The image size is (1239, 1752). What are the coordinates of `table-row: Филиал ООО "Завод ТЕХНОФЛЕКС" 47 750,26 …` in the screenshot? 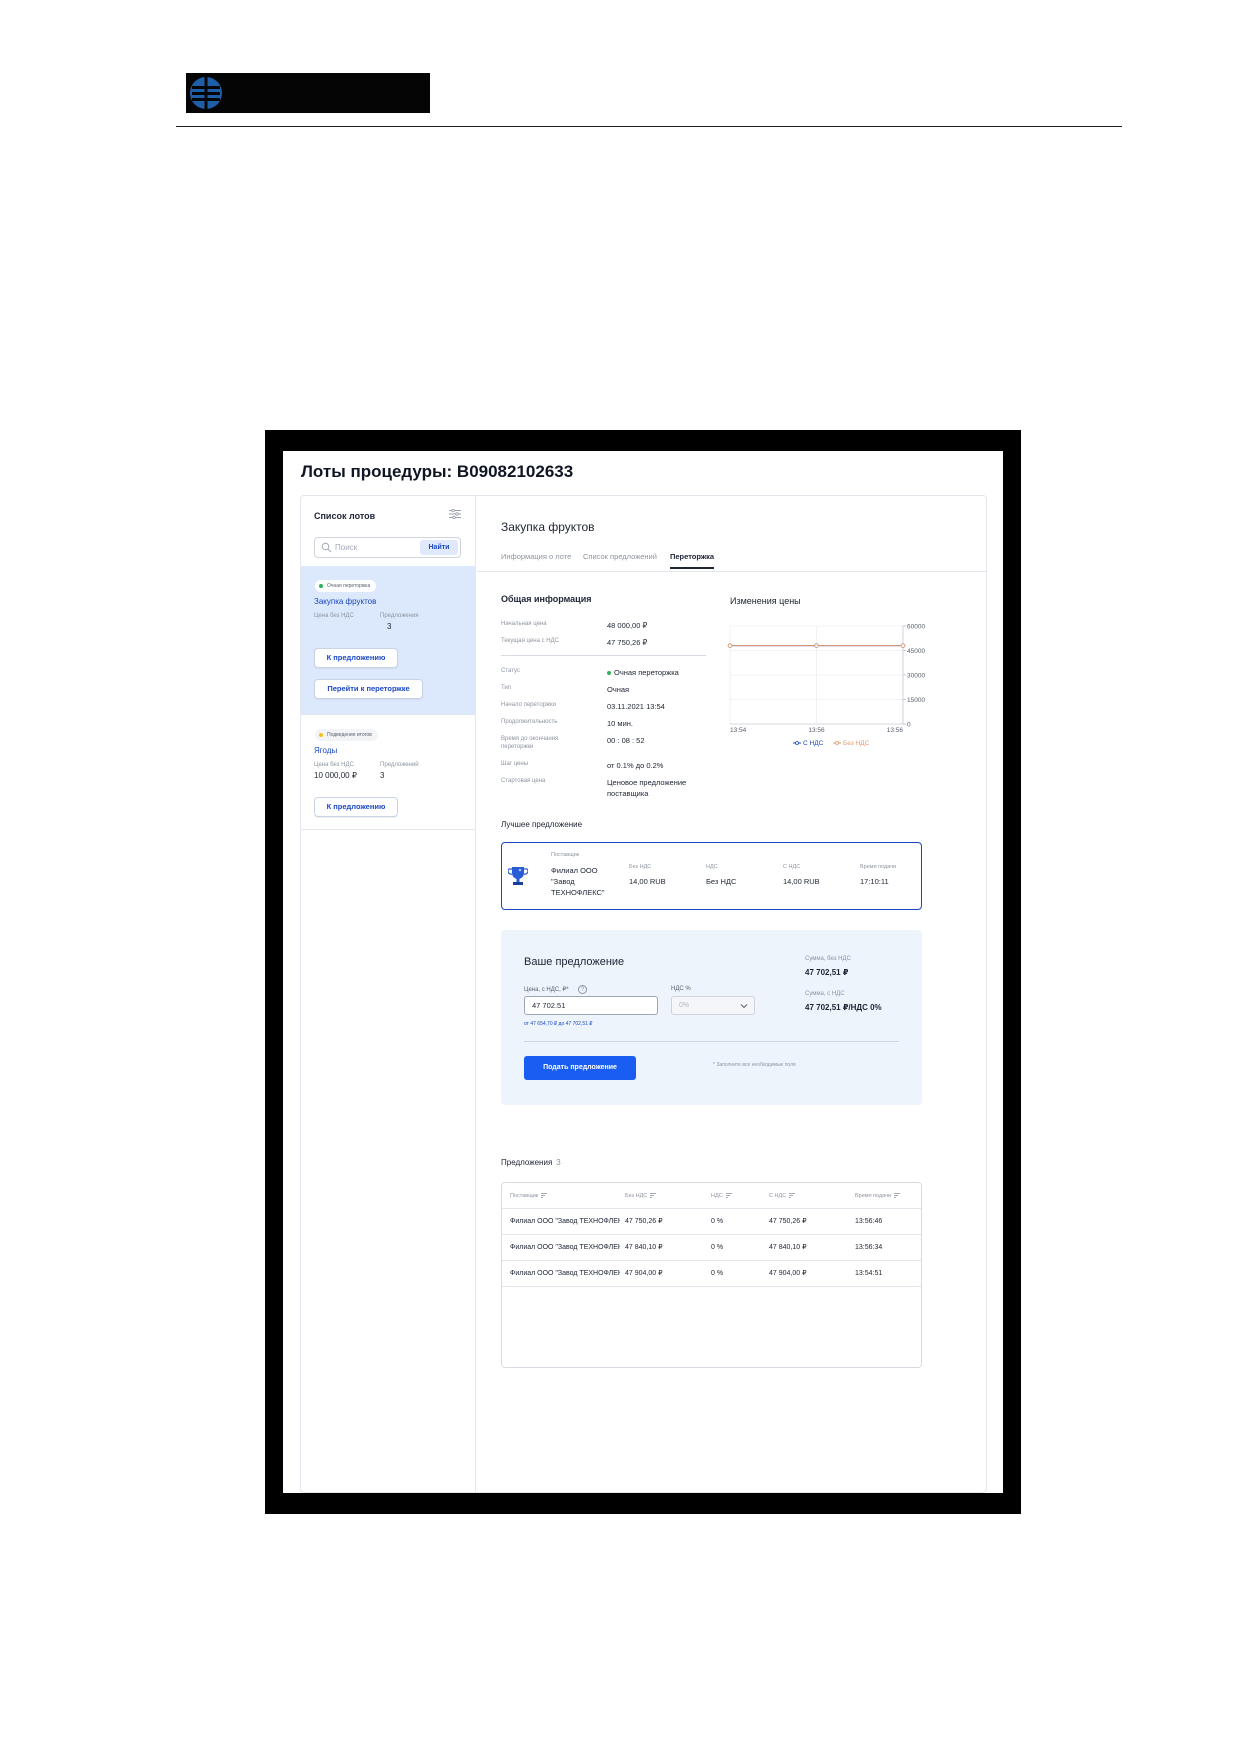 It's located at (711, 1222).